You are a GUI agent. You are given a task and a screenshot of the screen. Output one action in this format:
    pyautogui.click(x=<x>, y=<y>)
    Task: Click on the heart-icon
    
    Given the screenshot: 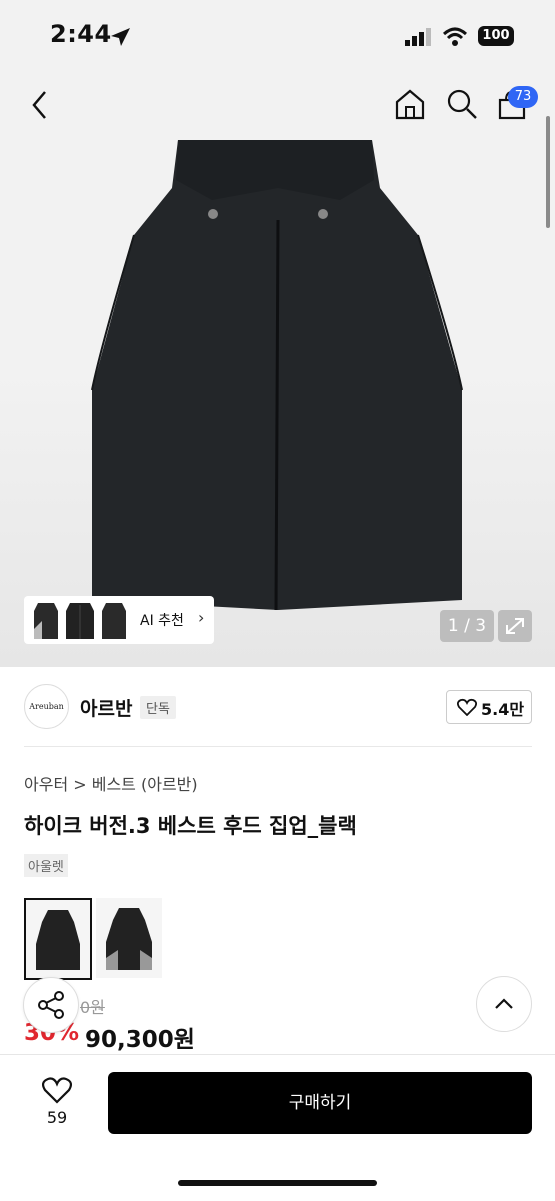 What is the action you would take?
    pyautogui.click(x=57, y=1090)
    